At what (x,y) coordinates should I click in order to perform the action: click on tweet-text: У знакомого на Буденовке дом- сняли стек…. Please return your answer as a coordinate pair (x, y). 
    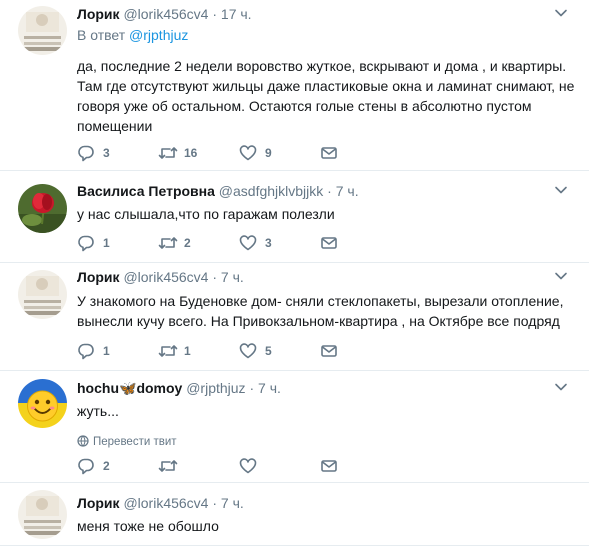
    Looking at the image, I should click on (320, 311).